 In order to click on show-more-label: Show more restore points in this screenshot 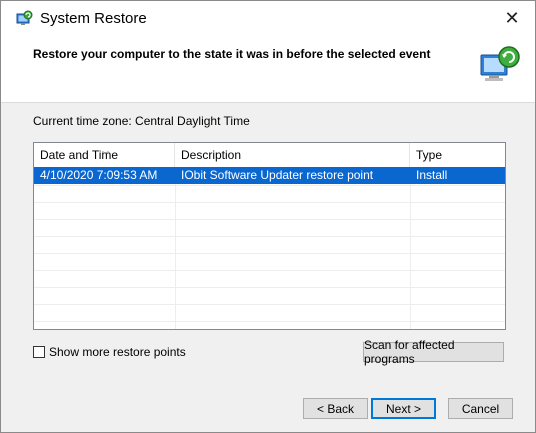, I will do `click(117, 352)`.